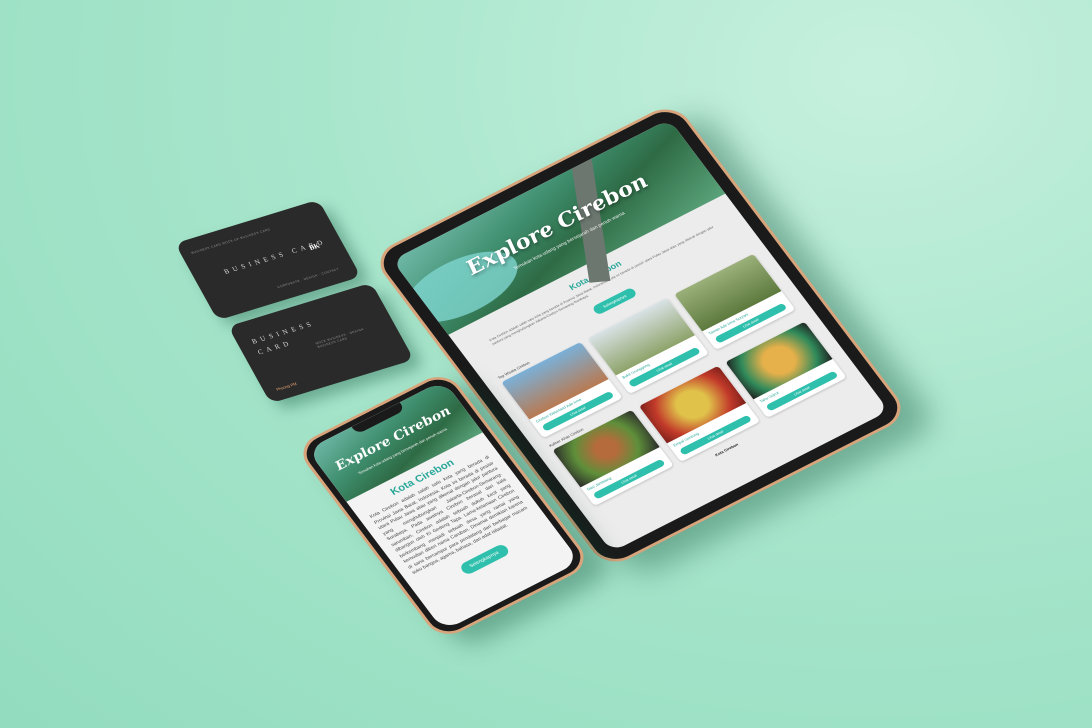  What do you see at coordinates (308, 278) in the screenshot?
I see `card-footer: CORPORATE · DESIGN · CONTACT` at bounding box center [308, 278].